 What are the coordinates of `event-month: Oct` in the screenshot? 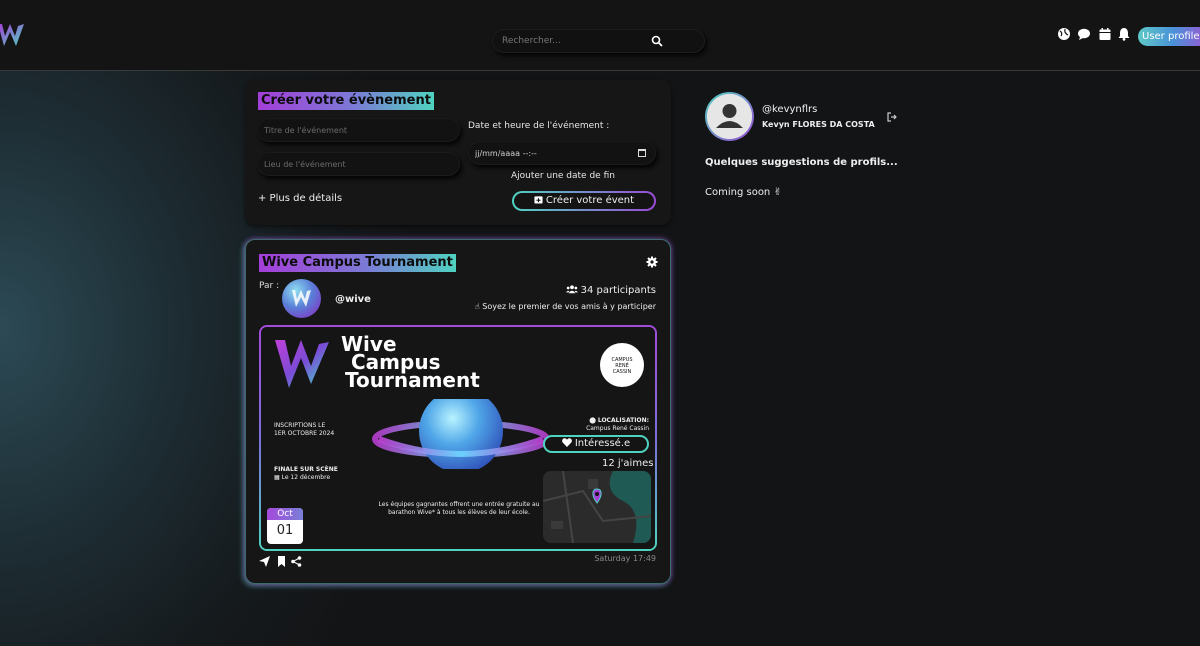 It's located at (285, 514).